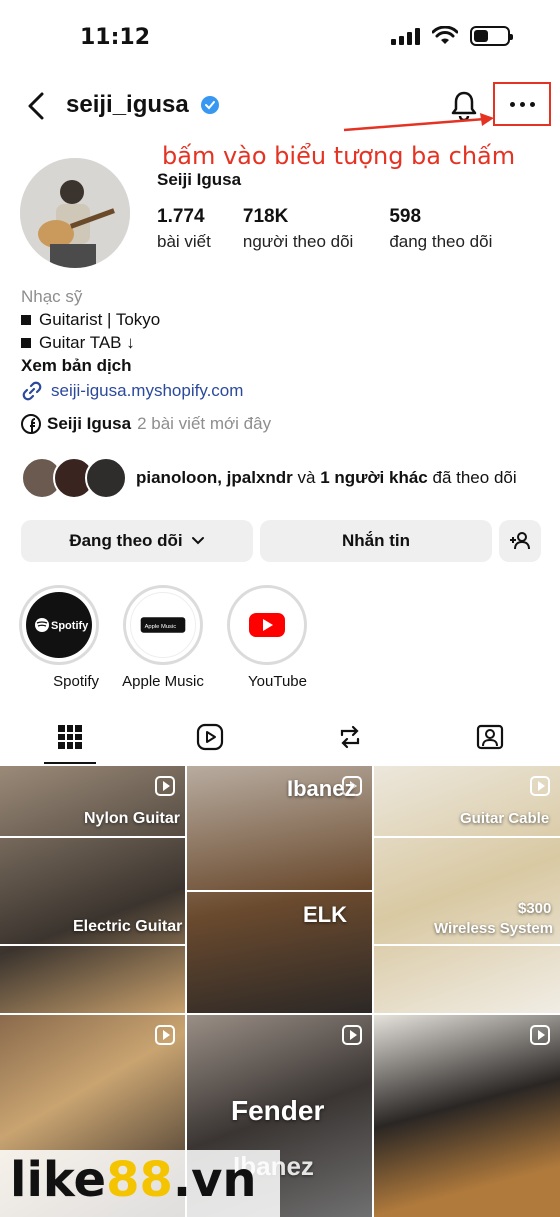  I want to click on back-arrow-icon, so click(36, 106).